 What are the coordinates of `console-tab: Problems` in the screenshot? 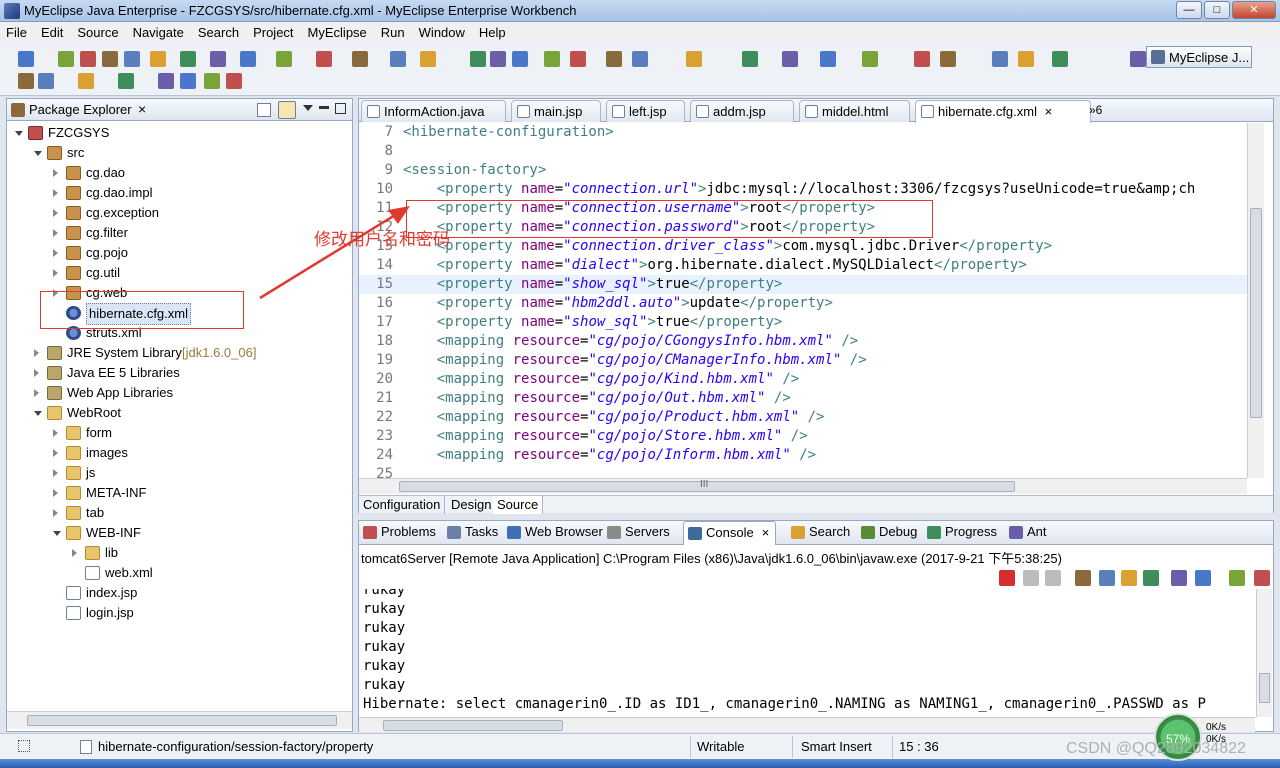 It's located at (398, 531).